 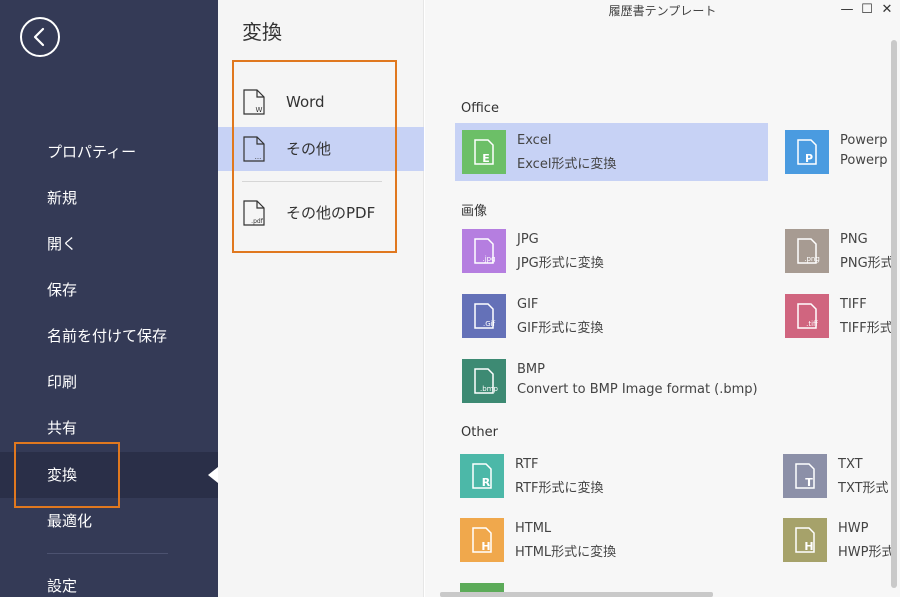 What do you see at coordinates (531, 369) in the screenshot?
I see `tile-name: BMP` at bounding box center [531, 369].